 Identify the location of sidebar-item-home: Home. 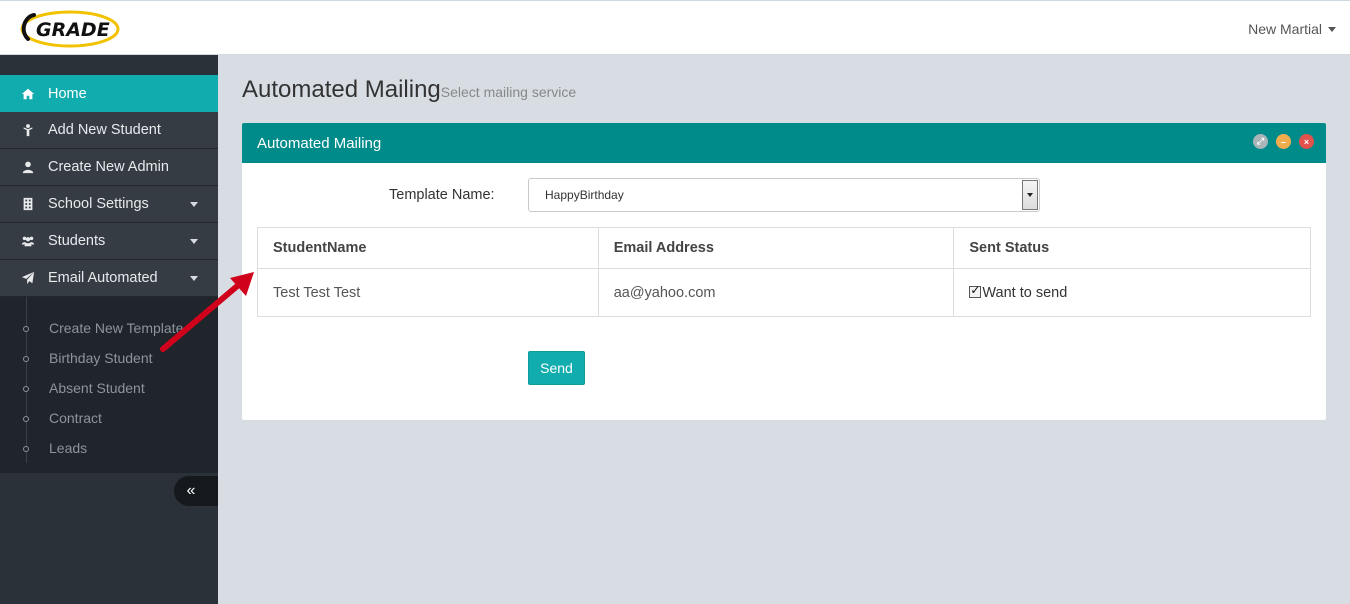
(109, 93).